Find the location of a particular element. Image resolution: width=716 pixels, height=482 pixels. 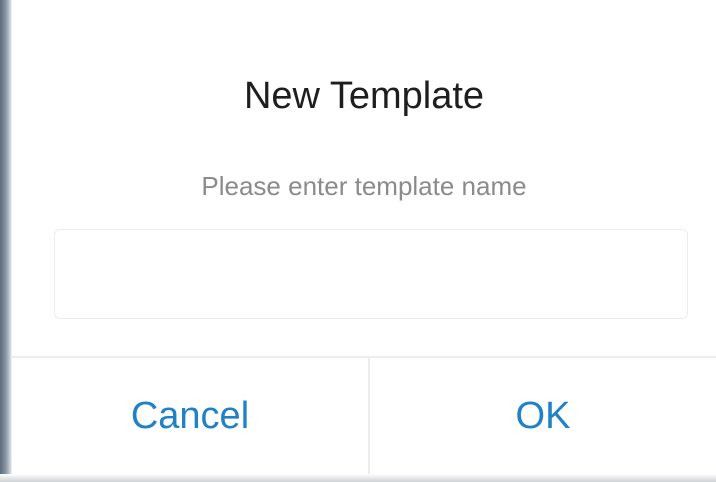

dialog-message: Please enter template name is located at coordinates (364, 186).